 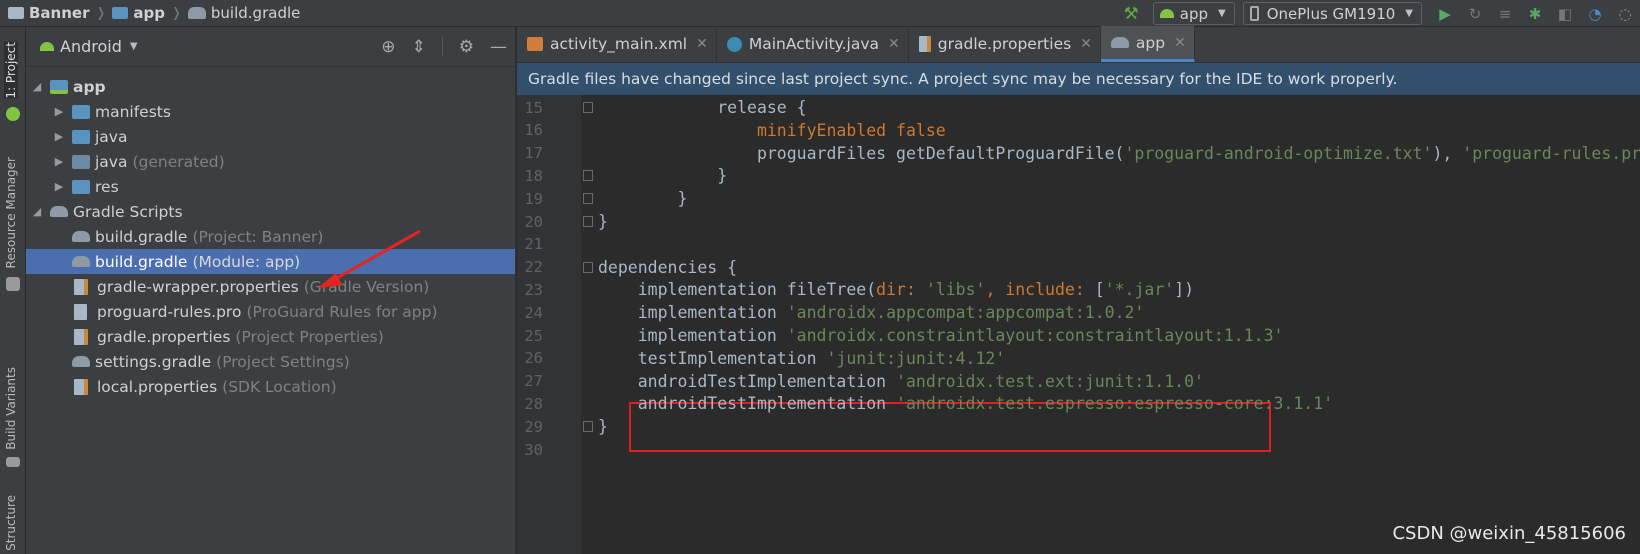 What do you see at coordinates (1565, 14) in the screenshot?
I see `attach-debugger-icon: ◧` at bounding box center [1565, 14].